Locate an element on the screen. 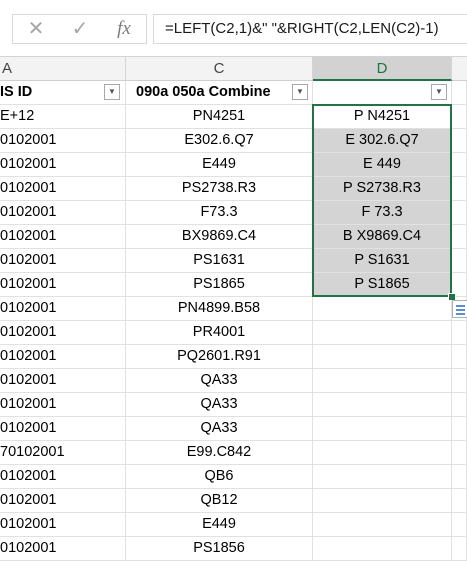 The height and width of the screenshot is (566, 467). column-header-c: C is located at coordinates (219, 69).